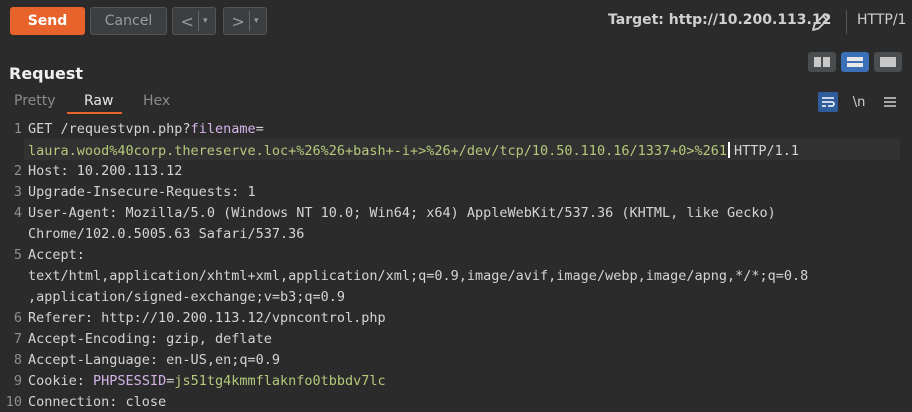  Describe the element at coordinates (44, 171) in the screenshot. I see `header-key: Host` at that location.